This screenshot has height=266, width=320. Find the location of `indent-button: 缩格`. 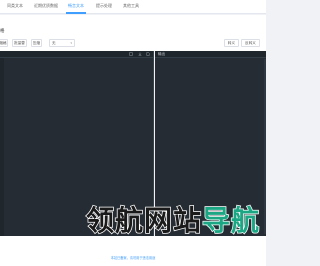

indent-button: 缩格 is located at coordinates (4, 43).